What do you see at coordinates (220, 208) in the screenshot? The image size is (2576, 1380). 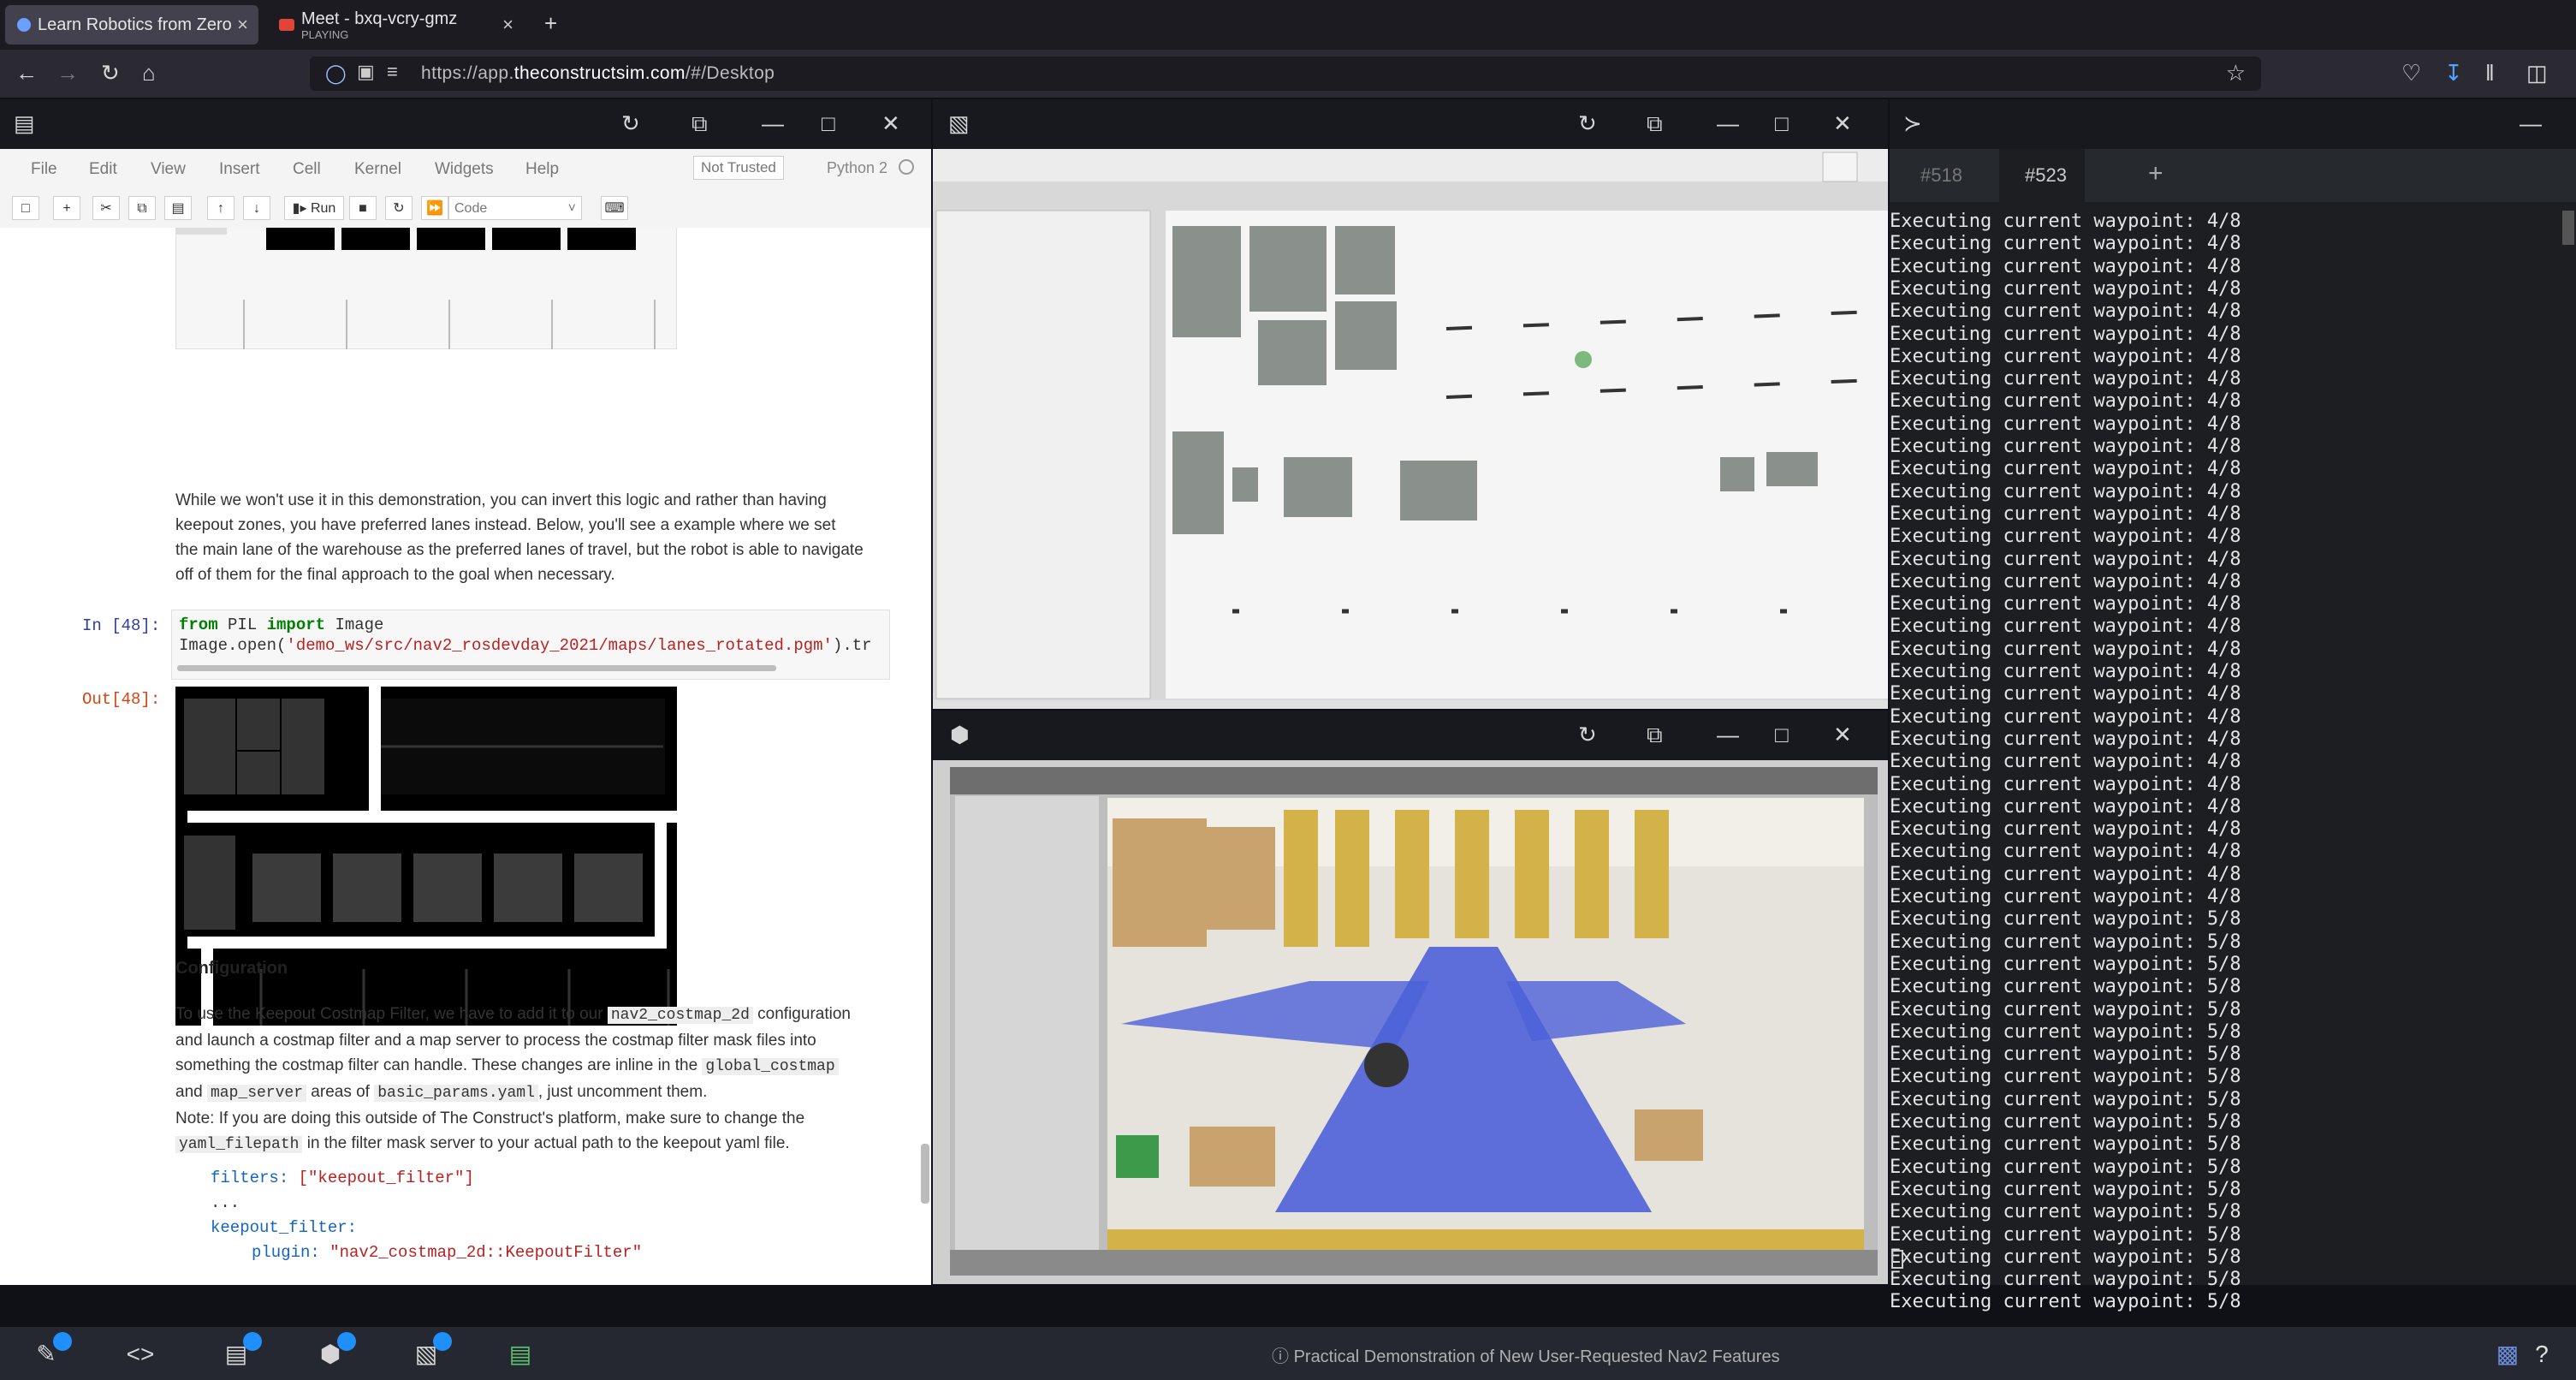 I see `move-up-icon: ↑` at bounding box center [220, 208].